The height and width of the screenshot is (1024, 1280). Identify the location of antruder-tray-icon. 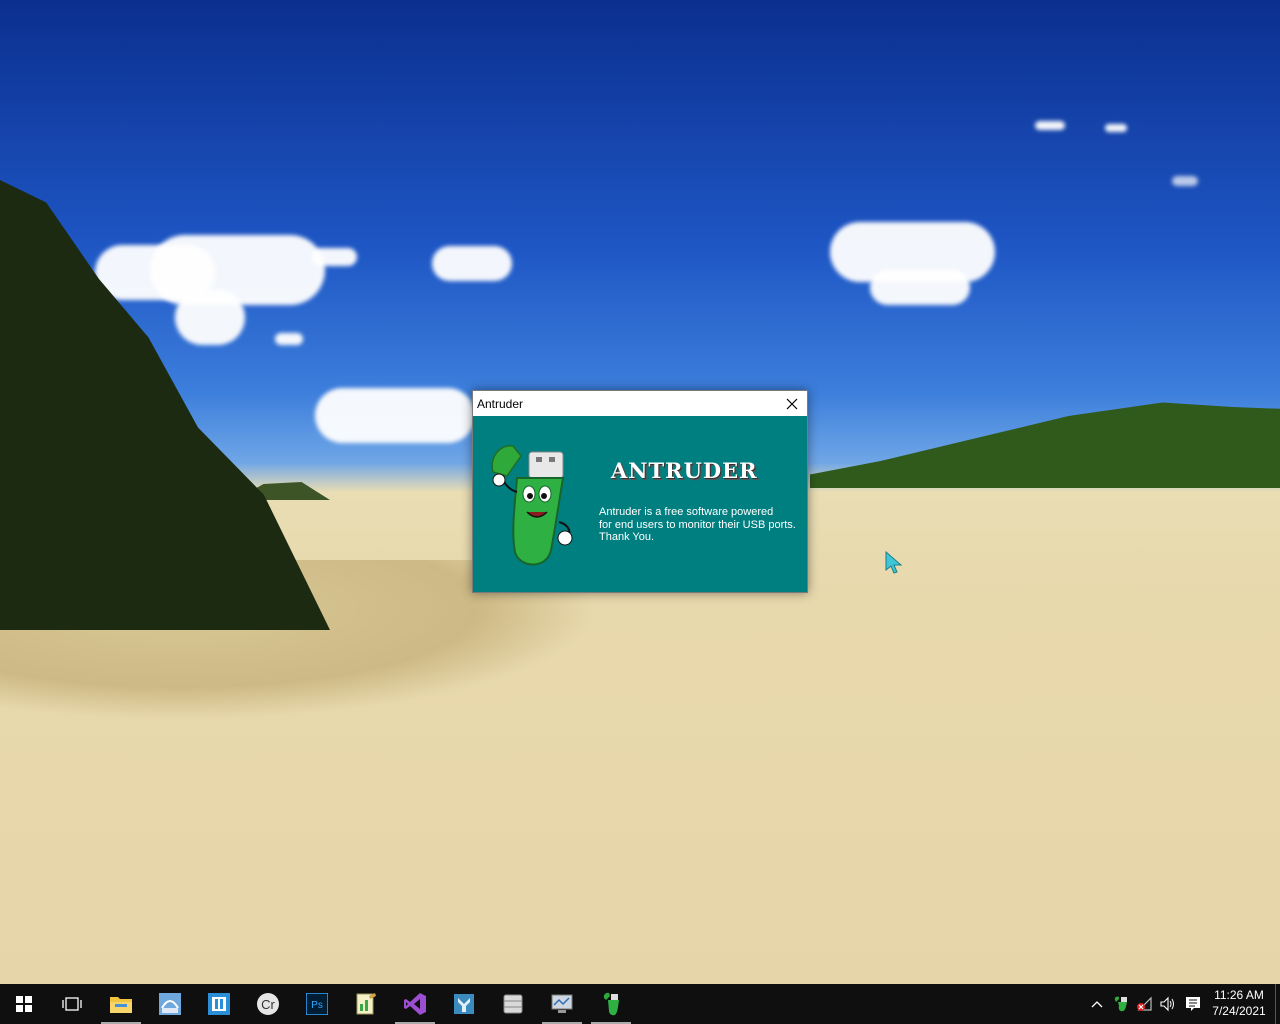
(1120, 1004).